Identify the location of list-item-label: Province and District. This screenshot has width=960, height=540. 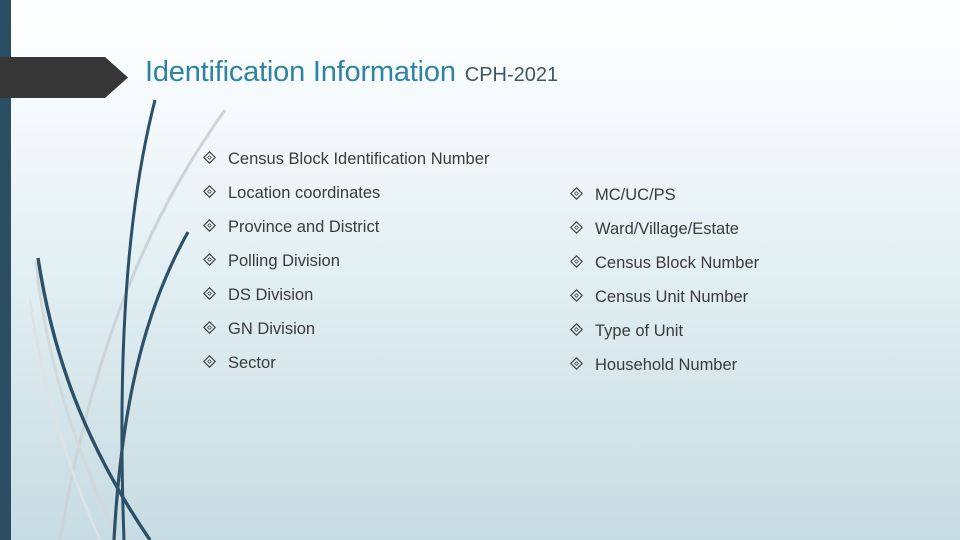
(304, 227).